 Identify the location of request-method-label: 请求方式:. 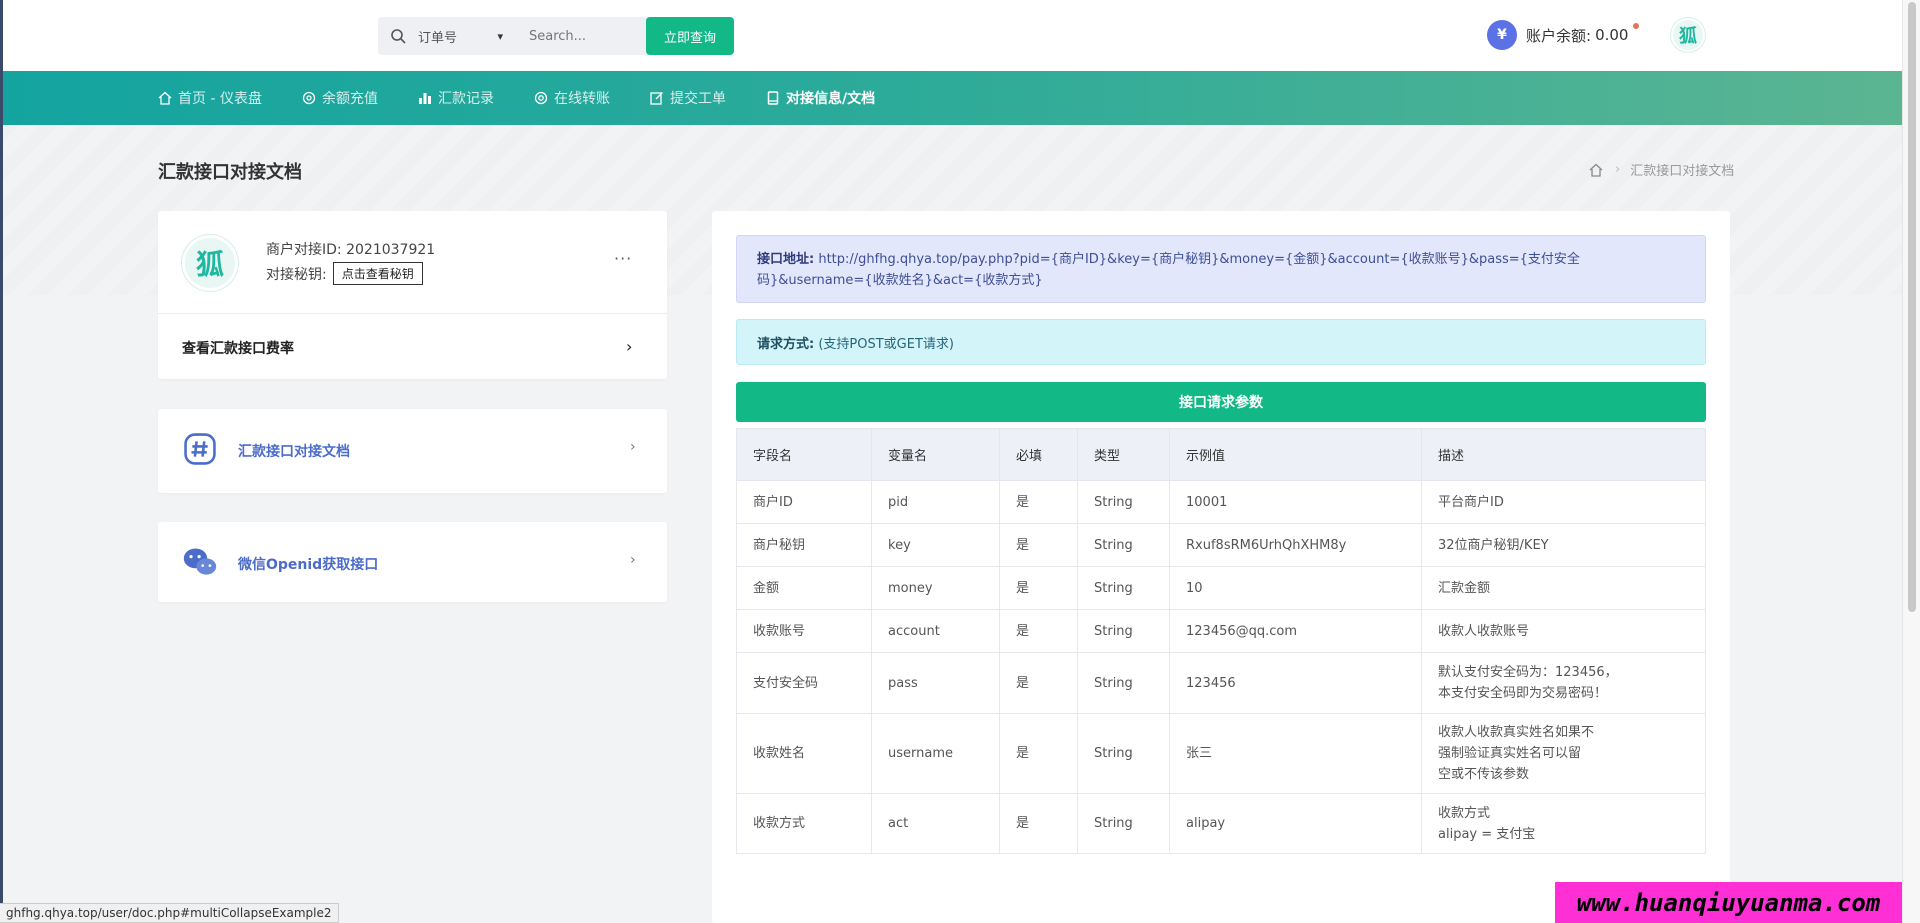
(786, 344).